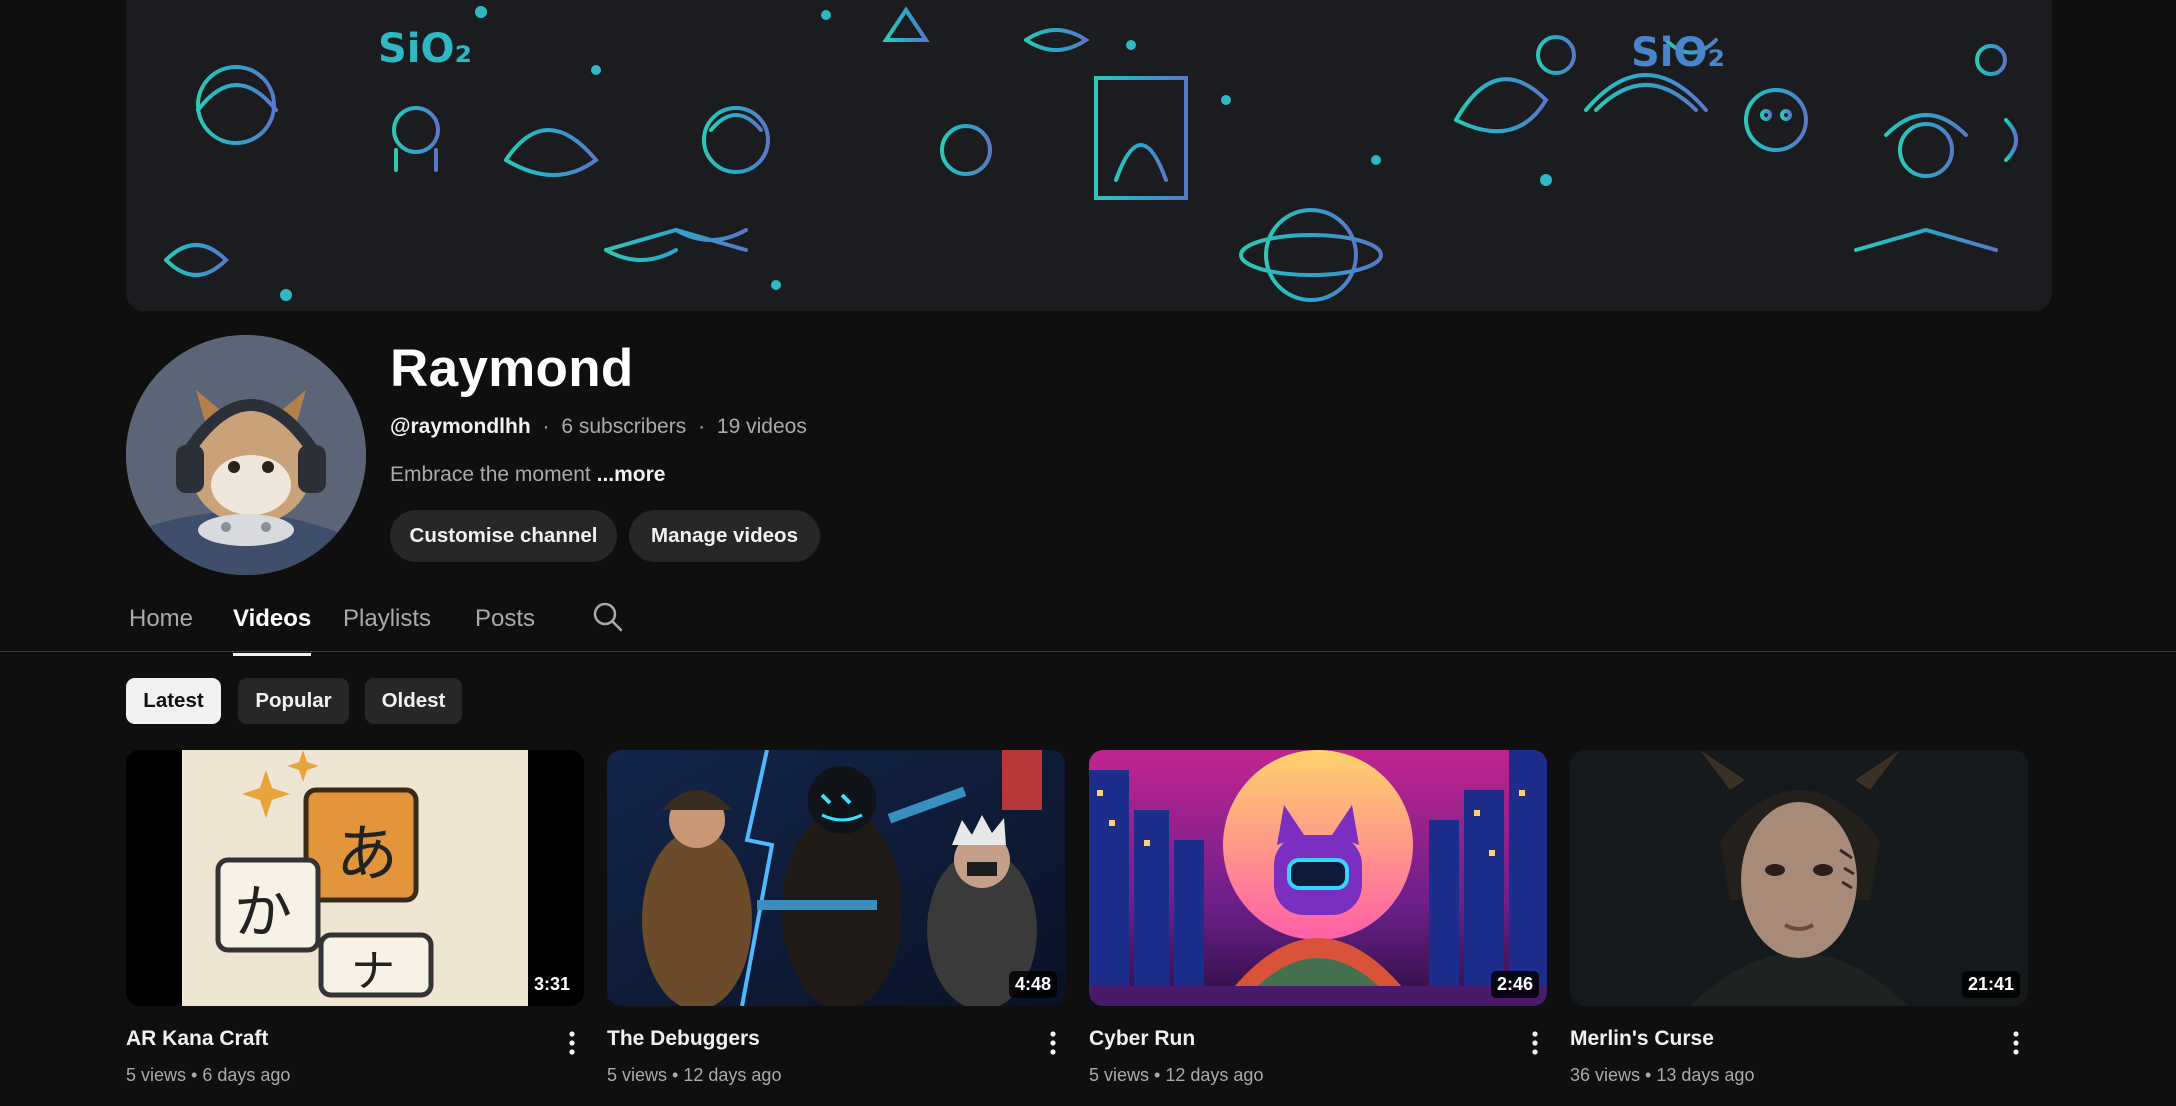 The height and width of the screenshot is (1106, 2176). I want to click on svg-text: ナ, so click(373, 971).